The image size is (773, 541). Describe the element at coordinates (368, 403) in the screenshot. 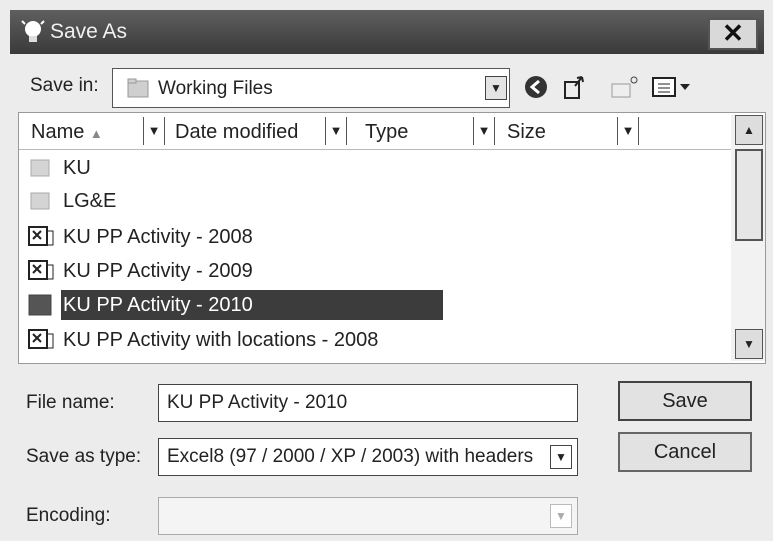

I see `file-name-input: KU PP Activity - 2010` at that location.